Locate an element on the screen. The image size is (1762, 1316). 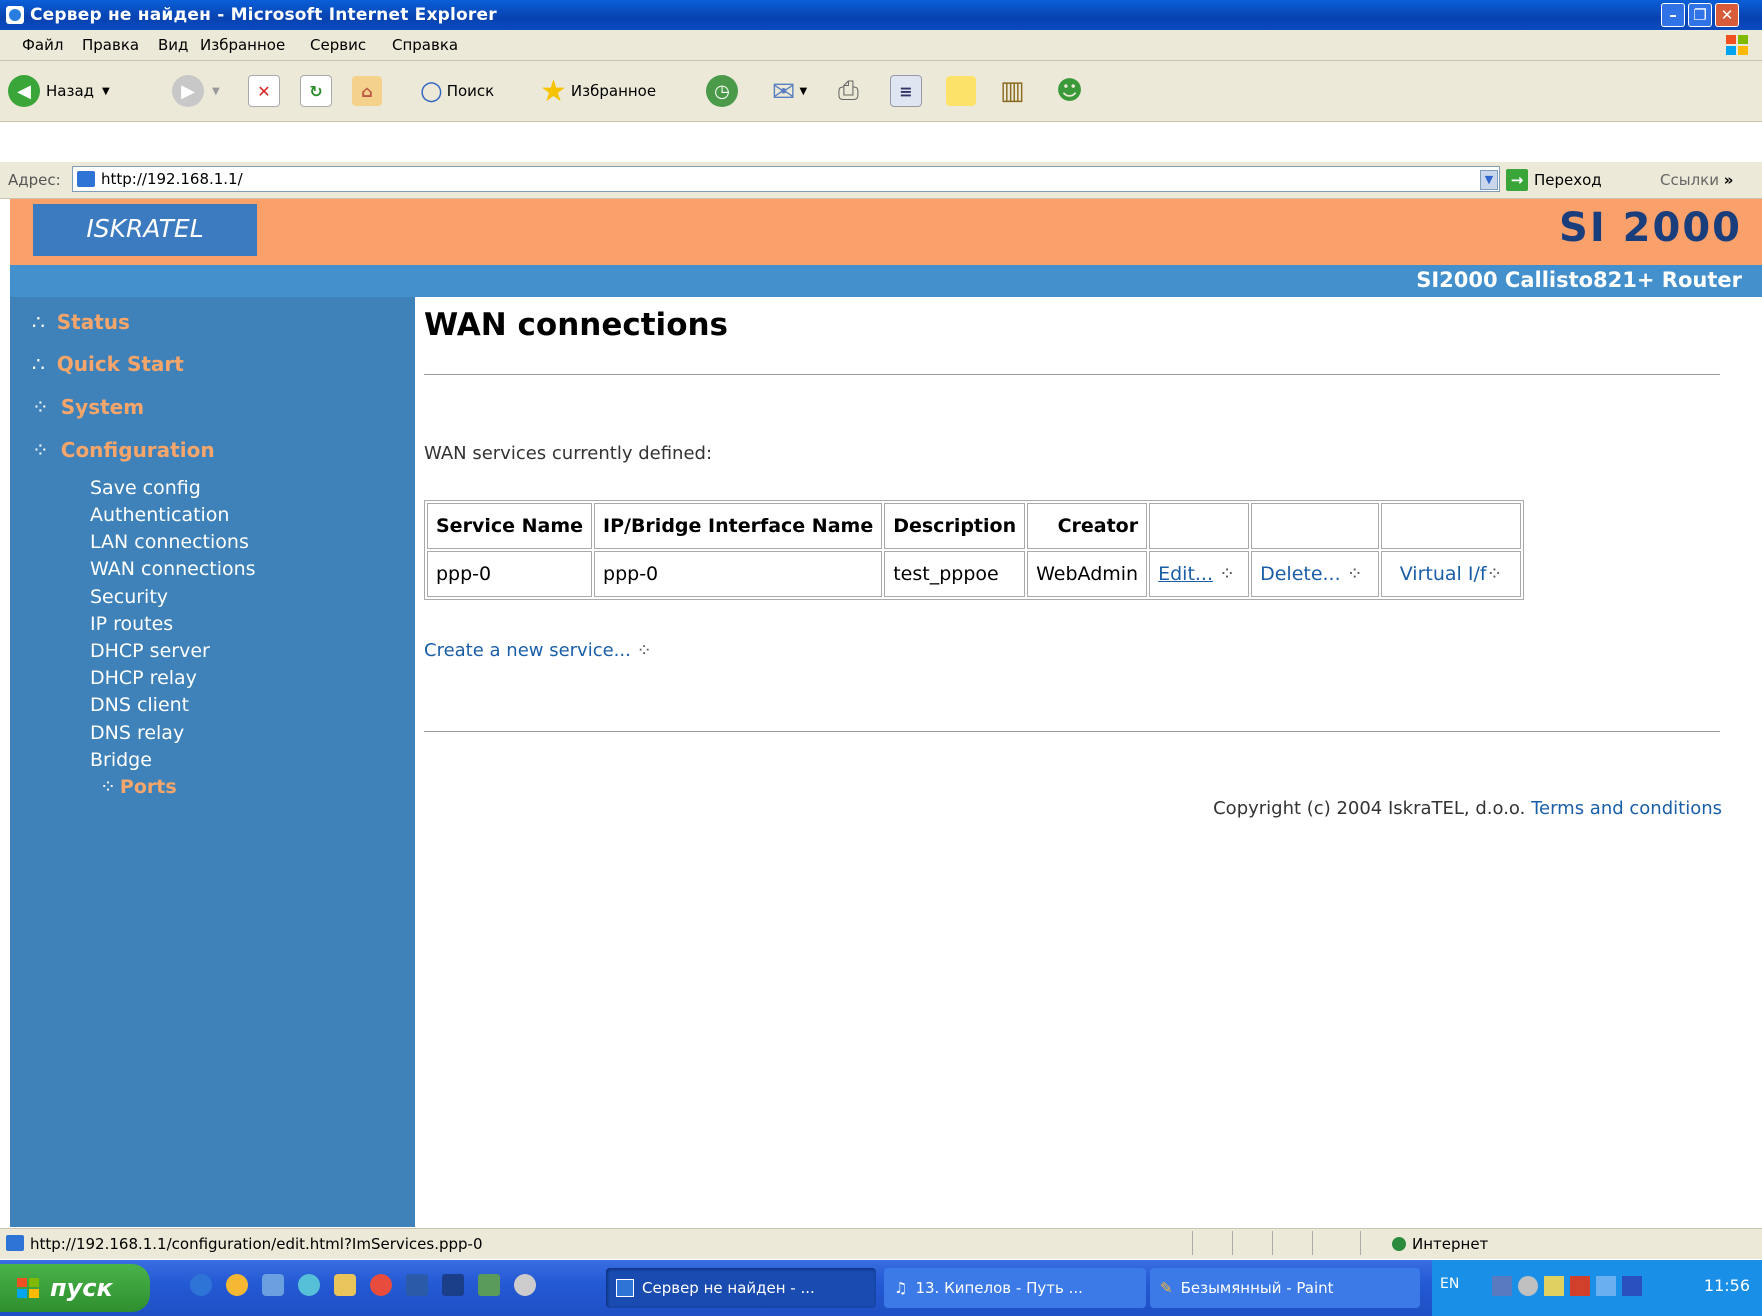
nav-ip-routes: IP routes is located at coordinates (131, 624).